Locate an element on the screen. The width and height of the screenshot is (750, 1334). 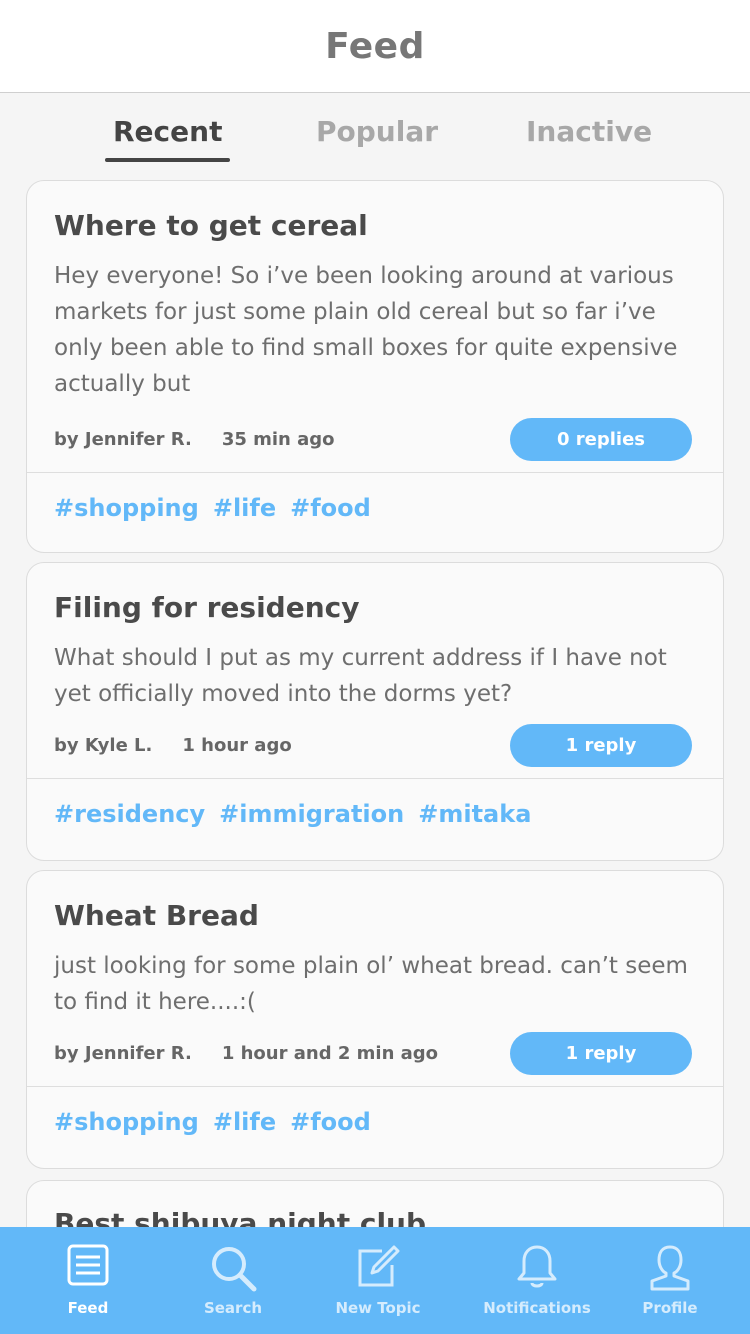
tab-inactive: Inactive is located at coordinates (589, 131).